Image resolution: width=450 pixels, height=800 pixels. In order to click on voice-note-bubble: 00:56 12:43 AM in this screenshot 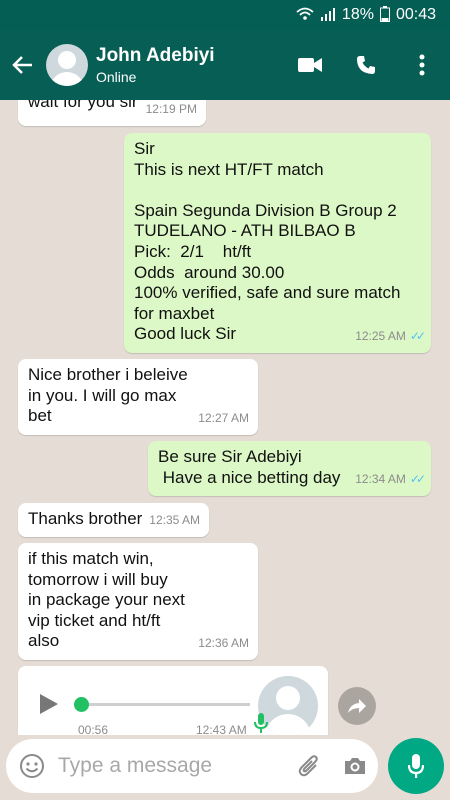, I will do `click(173, 700)`.